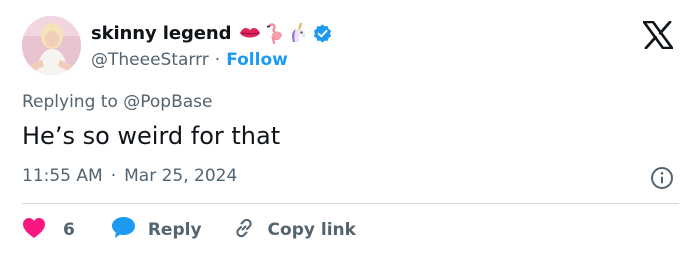  Describe the element at coordinates (34, 230) in the screenshot. I see `heart-icon` at that location.